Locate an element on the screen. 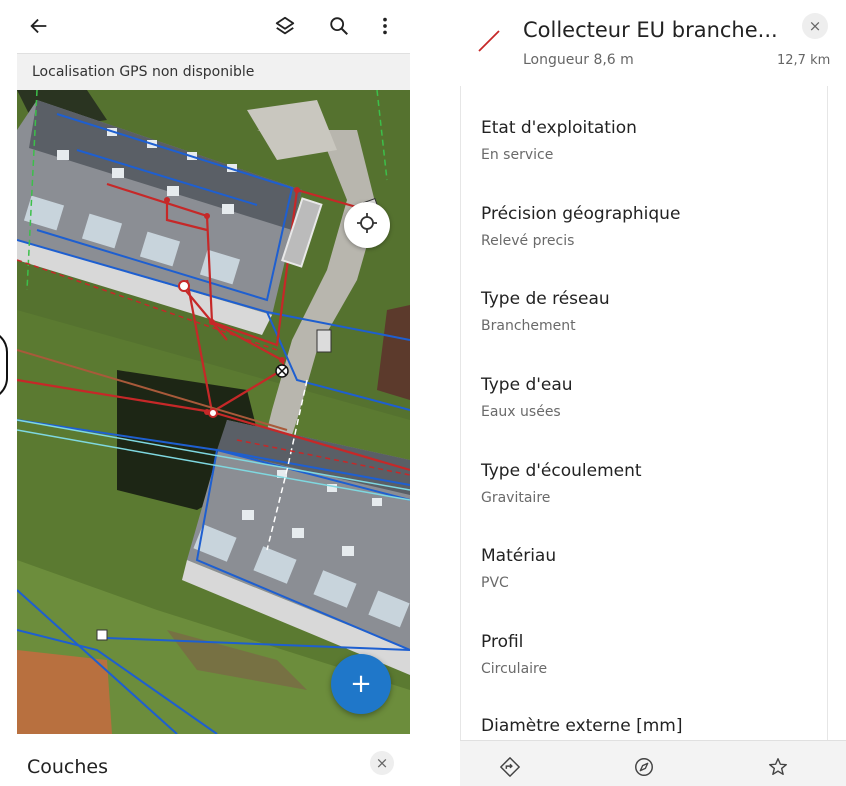 This screenshot has width=846, height=786. attribute-label: Diamètre externe [mm] is located at coordinates (582, 726).